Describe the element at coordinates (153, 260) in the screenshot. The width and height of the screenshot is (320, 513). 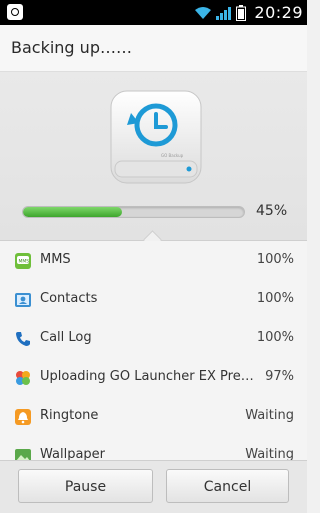
I see `list-item: MMS MMS 100%` at that location.